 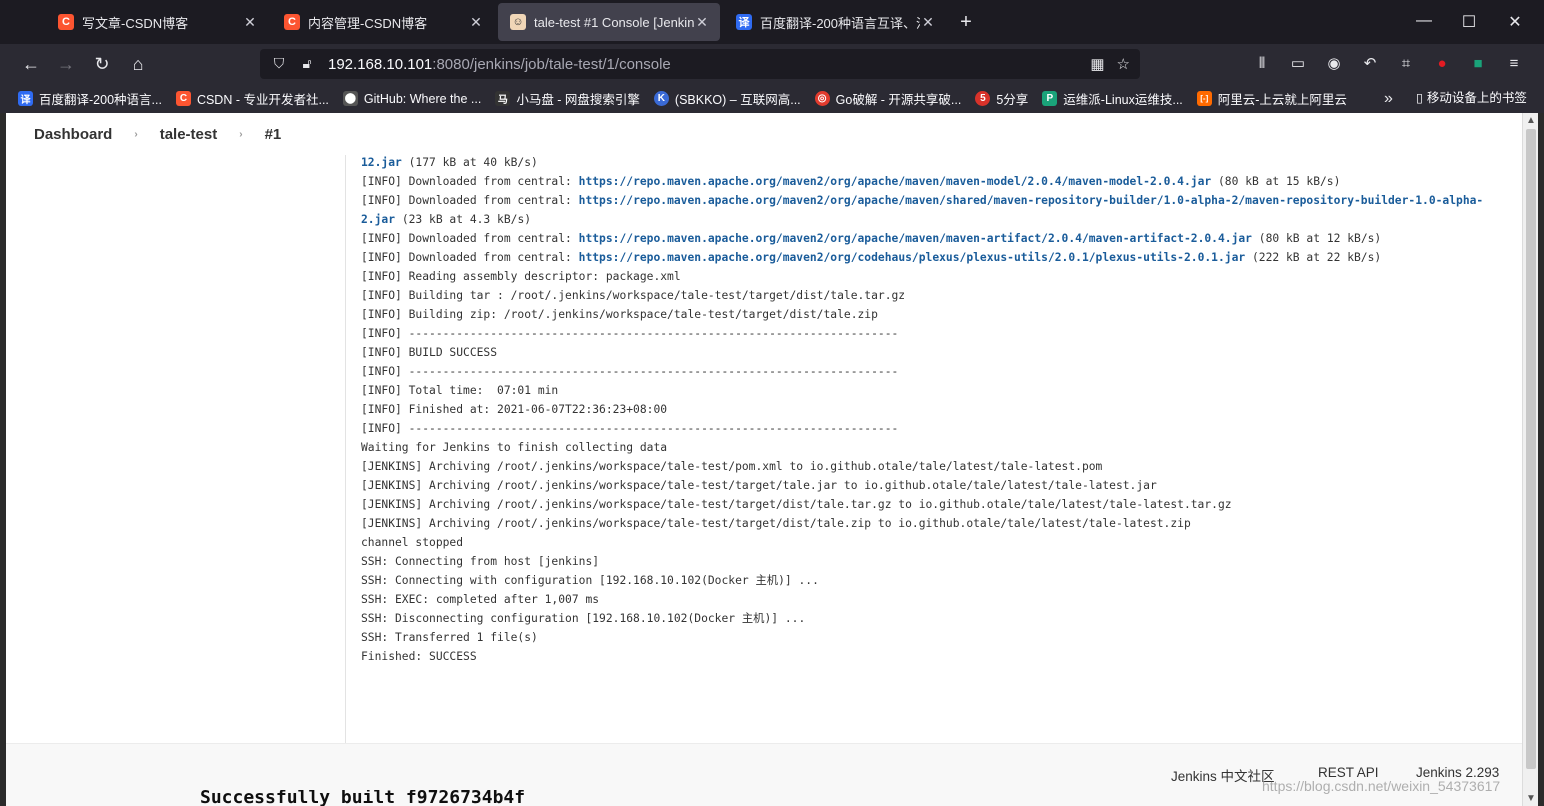 What do you see at coordinates (1370, 64) in the screenshot?
I see `undo-icon: ↶` at bounding box center [1370, 64].